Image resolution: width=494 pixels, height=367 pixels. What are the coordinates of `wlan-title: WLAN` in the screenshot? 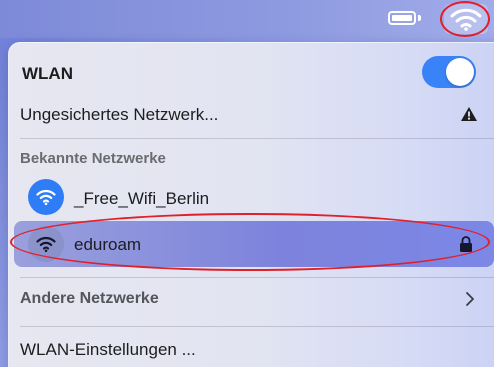 It's located at (47, 73).